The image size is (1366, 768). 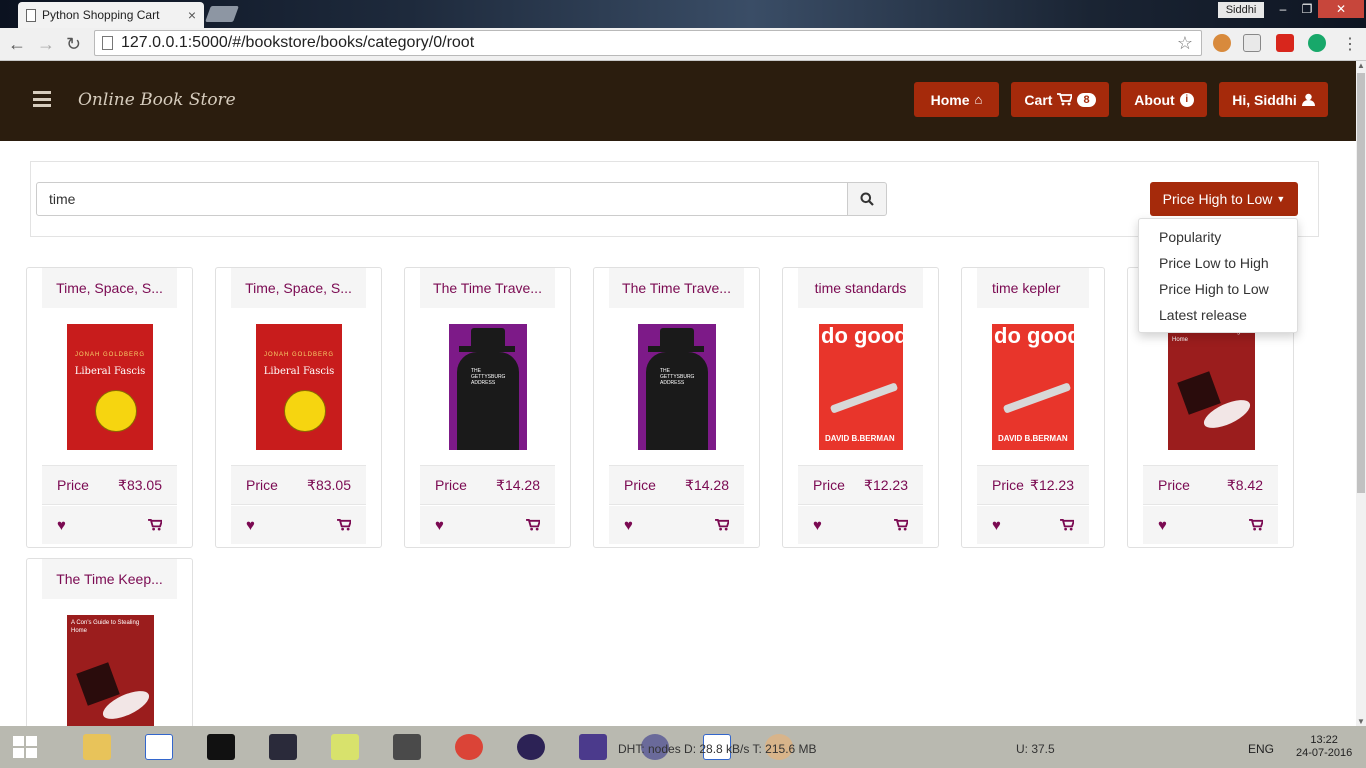 What do you see at coordinates (1317, 43) in the screenshot?
I see `extension-eye-icon` at bounding box center [1317, 43].